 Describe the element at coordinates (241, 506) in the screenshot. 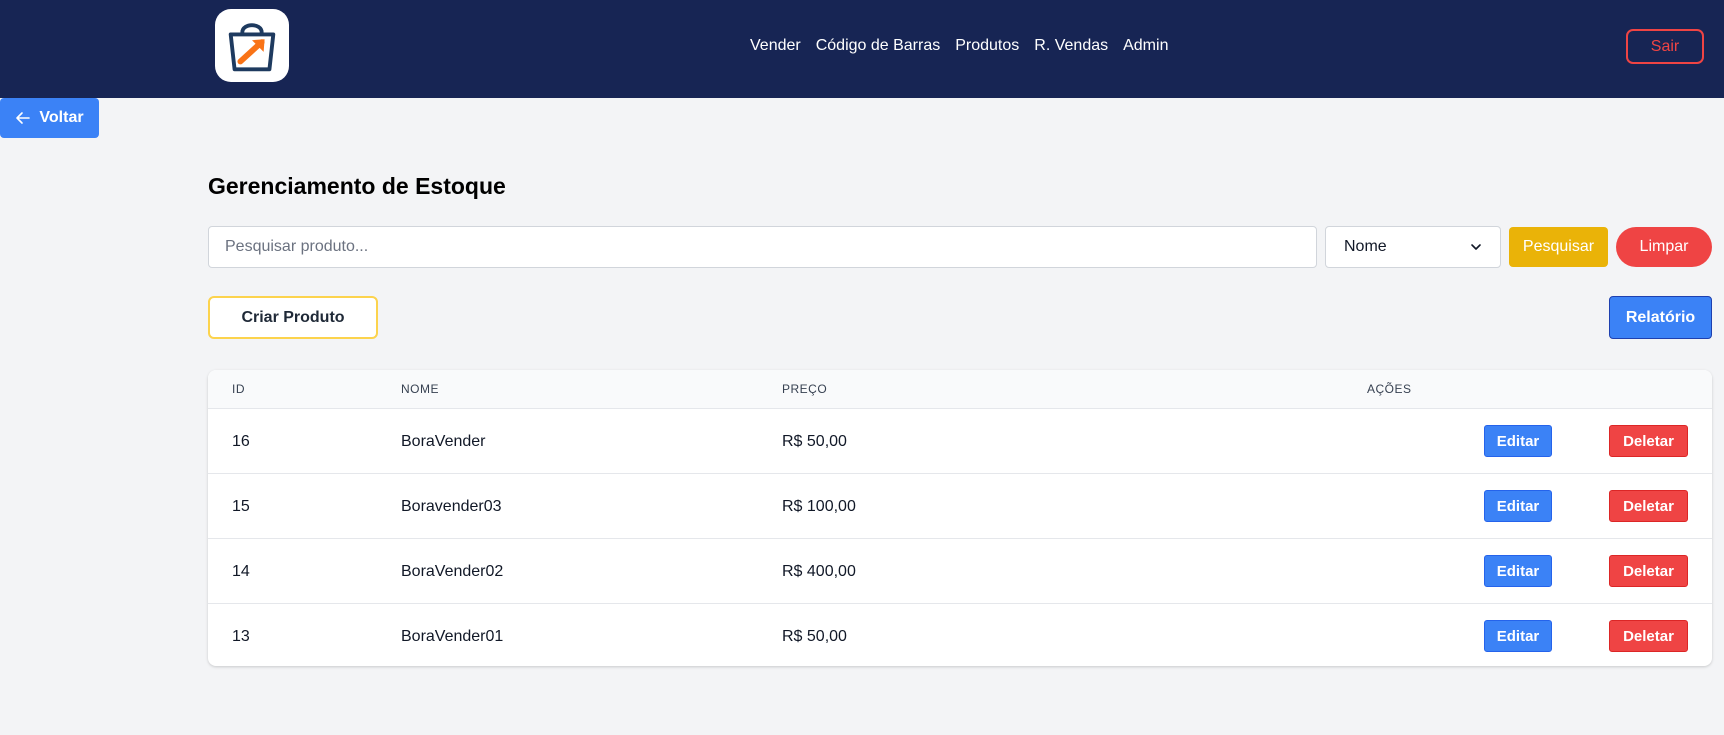

I see `cell-id: 15` at that location.